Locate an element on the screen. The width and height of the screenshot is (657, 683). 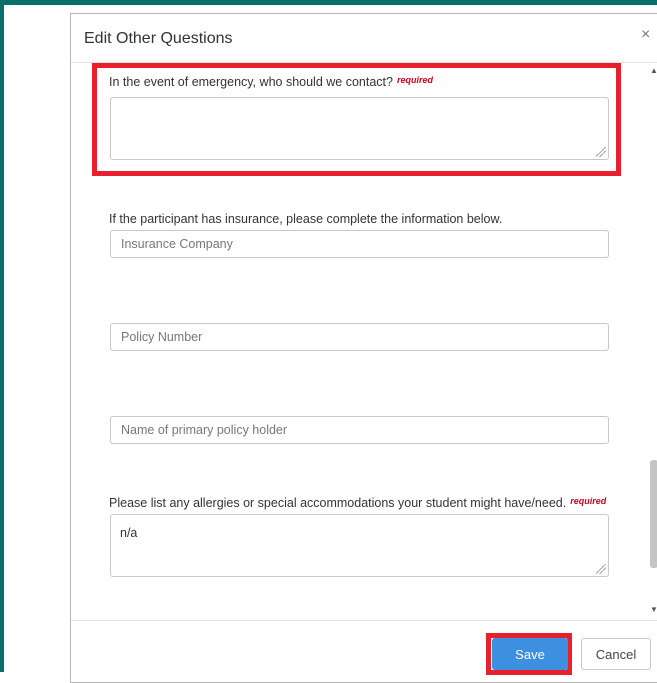
modal-title: Edit Other Questions is located at coordinates (158, 38).